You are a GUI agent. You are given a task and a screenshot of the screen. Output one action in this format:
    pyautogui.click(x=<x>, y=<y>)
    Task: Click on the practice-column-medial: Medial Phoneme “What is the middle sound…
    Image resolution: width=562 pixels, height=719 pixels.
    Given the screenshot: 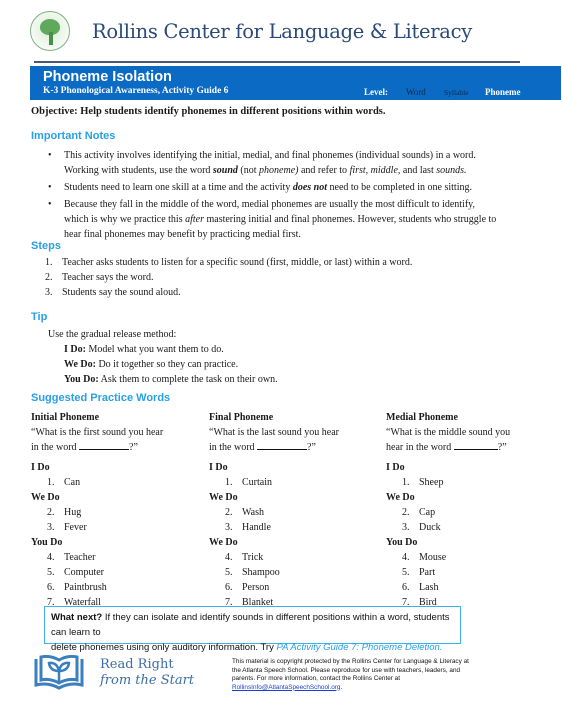 What is the action you would take?
    pyautogui.click(x=468, y=510)
    